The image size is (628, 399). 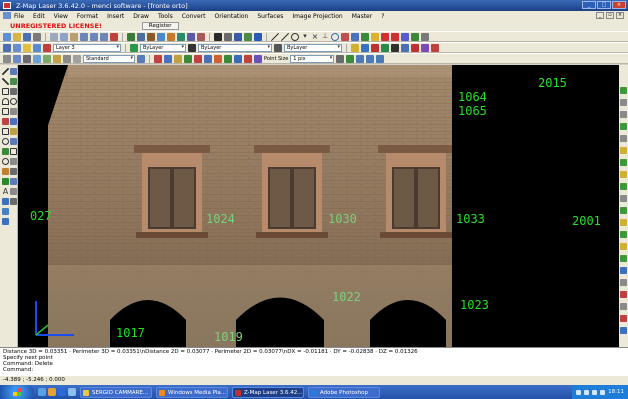 What do you see at coordinates (5, 192) in the screenshot?
I see `draw-text-icon: A` at bounding box center [5, 192].